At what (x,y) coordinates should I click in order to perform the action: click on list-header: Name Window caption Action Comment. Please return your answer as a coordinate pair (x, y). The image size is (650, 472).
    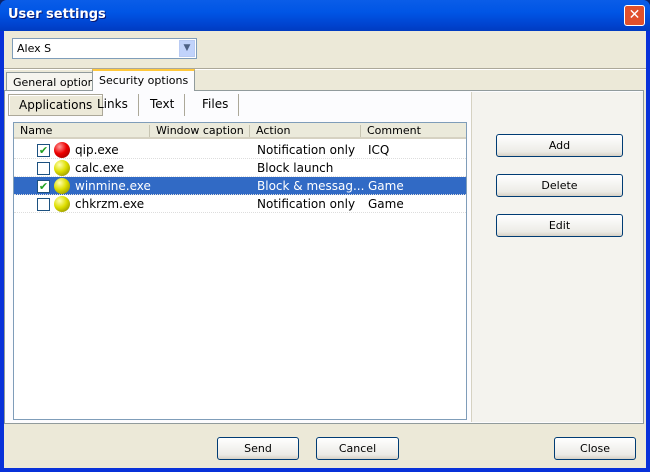
    Looking at the image, I should click on (240, 131).